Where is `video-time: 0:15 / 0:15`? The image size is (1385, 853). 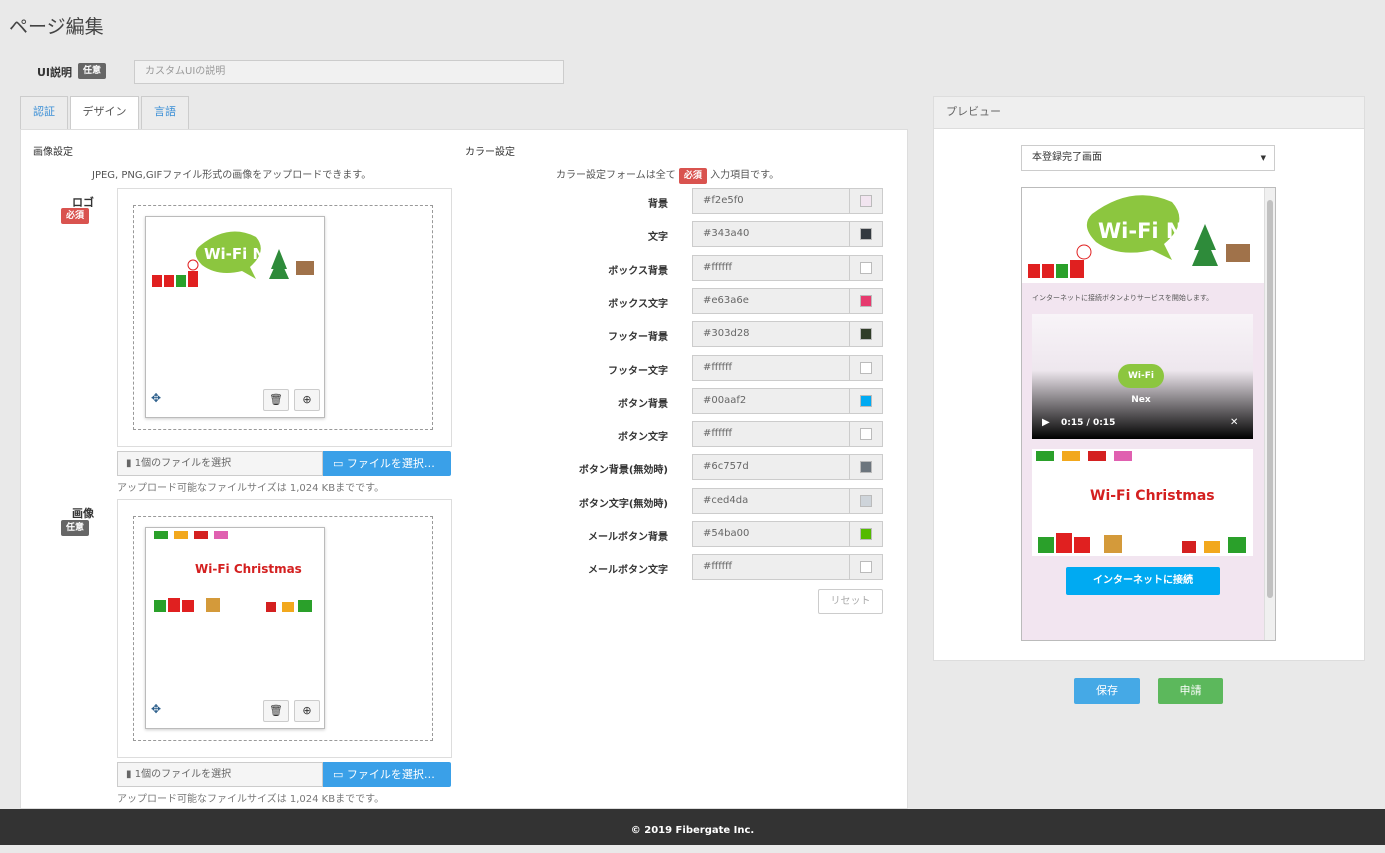
video-time: 0:15 / 0:15 is located at coordinates (1088, 423).